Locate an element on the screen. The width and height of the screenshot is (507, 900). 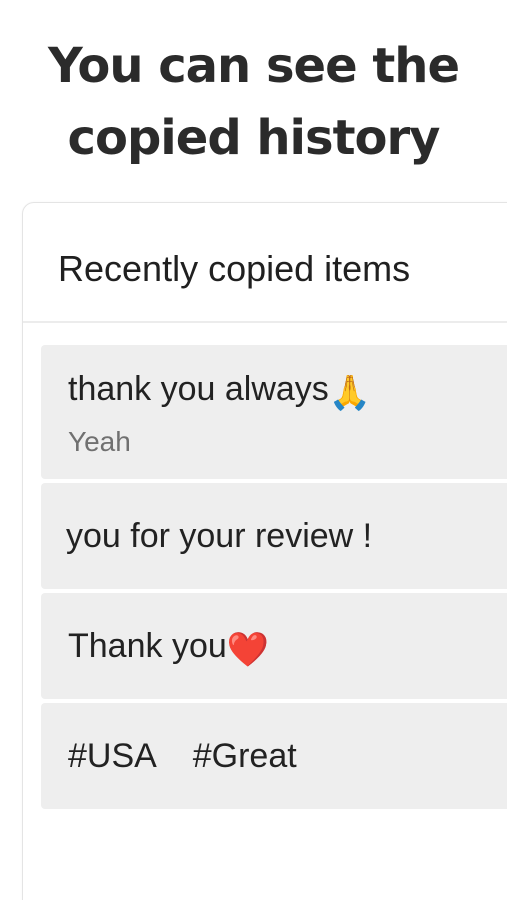
copied-item-text: Thank you❤️ is located at coordinates (168, 648).